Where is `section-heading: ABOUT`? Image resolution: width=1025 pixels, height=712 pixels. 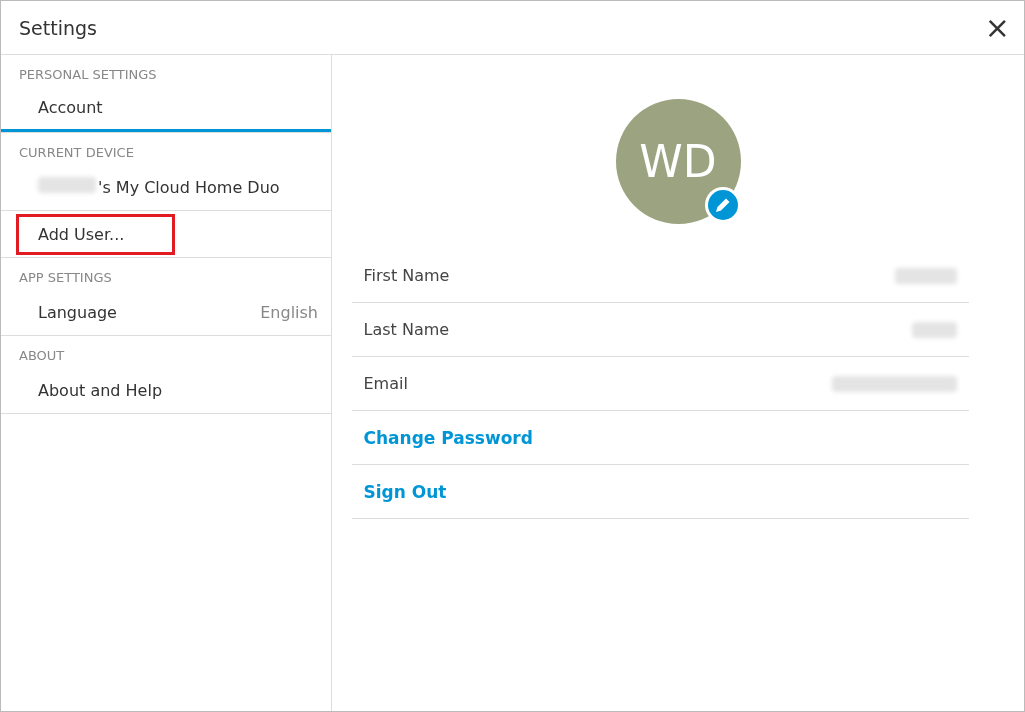
section-heading: ABOUT is located at coordinates (42, 356).